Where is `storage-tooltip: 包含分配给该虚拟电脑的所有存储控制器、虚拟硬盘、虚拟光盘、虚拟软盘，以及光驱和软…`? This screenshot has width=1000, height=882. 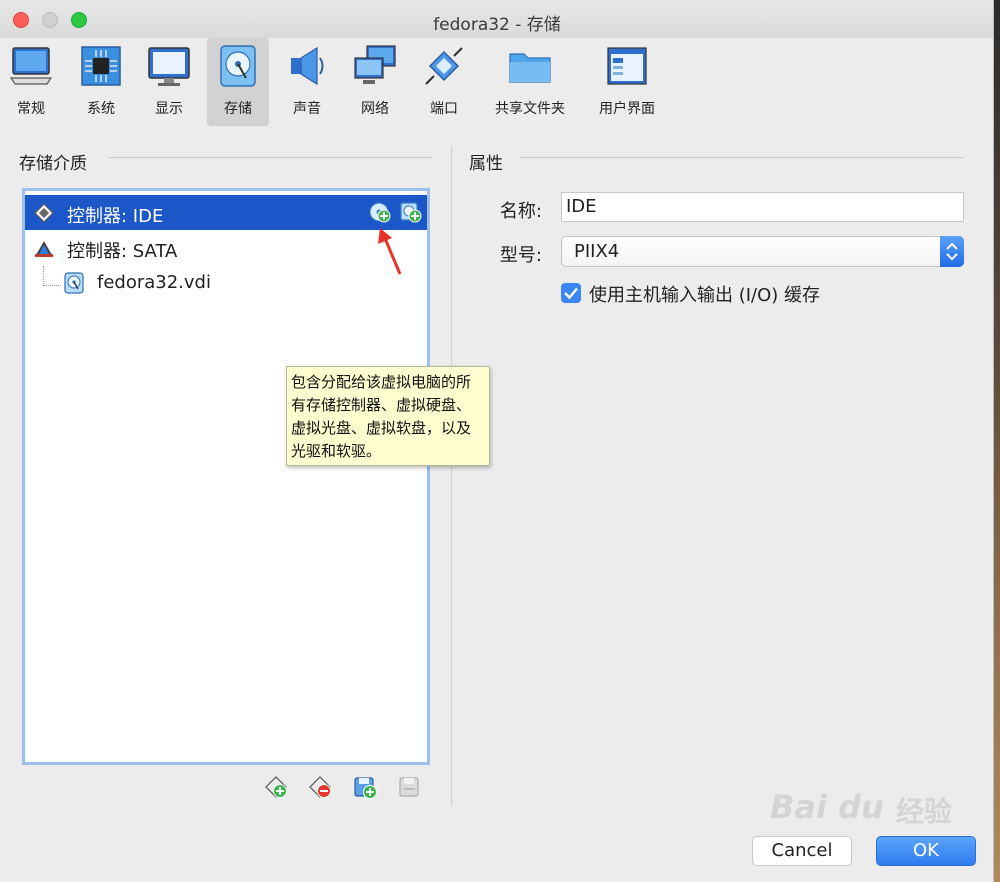
storage-tooltip: 包含分配给该虚拟电脑的所有存储控制器、虚拟硬盘、虚拟光盘、虚拟软盘，以及光驱和软… is located at coordinates (388, 416).